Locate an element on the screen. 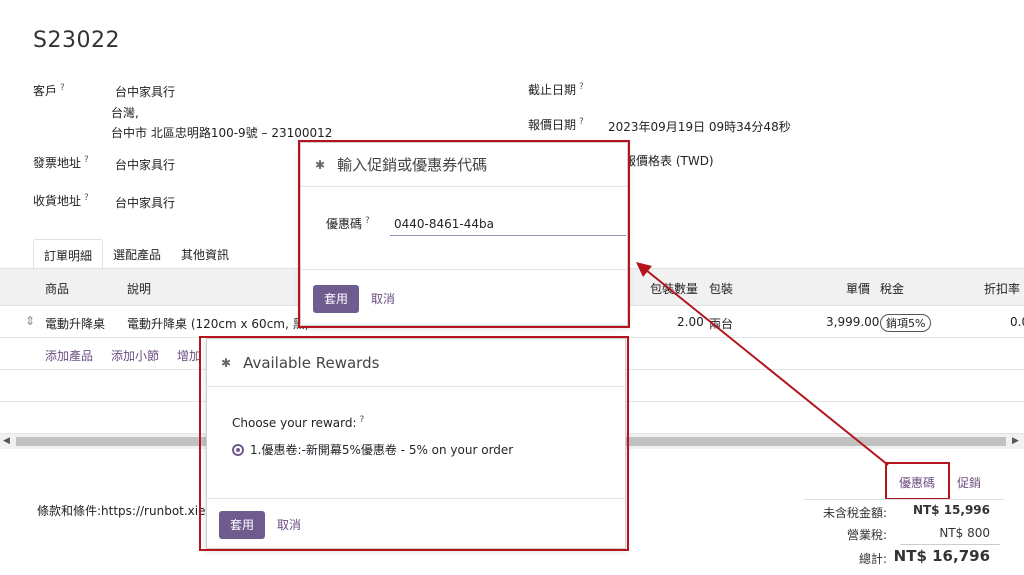 Image resolution: width=1024 pixels, height=575 pixels. arrow-head is located at coordinates (644, 269).